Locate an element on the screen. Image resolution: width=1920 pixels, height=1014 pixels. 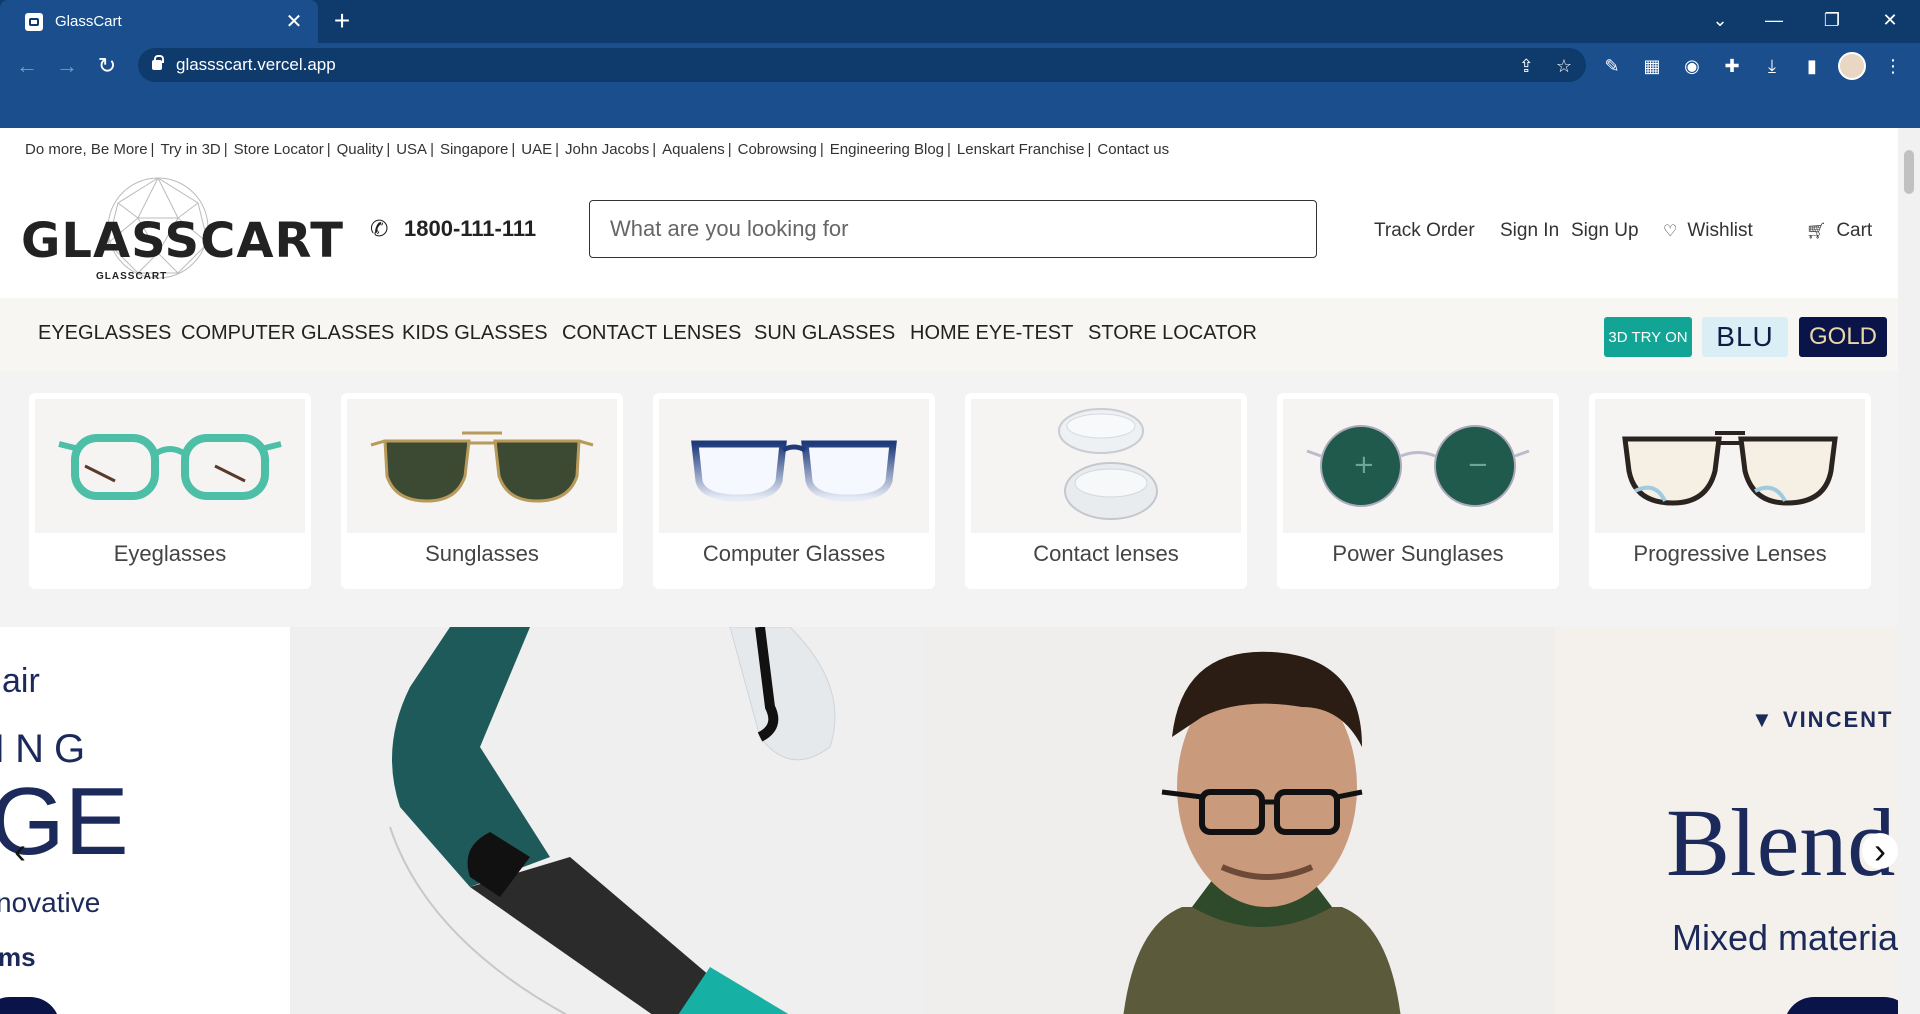
nav-kids-glasses: KIDS GLASSES is located at coordinates (475, 333).